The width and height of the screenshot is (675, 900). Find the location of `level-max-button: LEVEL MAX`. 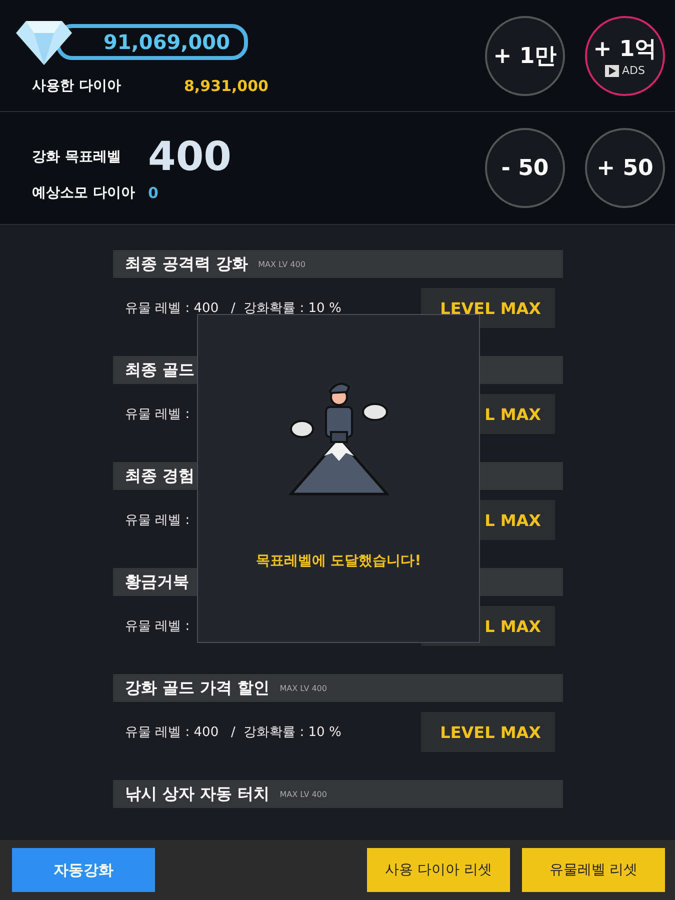

level-max-button: LEVEL MAX is located at coordinates (488, 732).